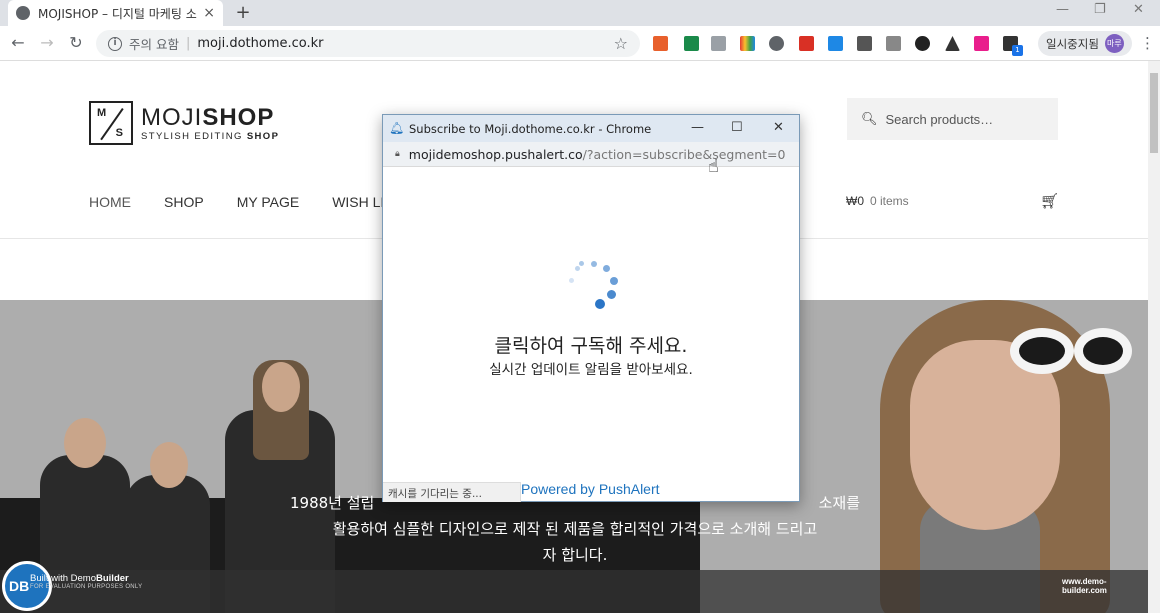 This screenshot has height=613, width=1160. Describe the element at coordinates (835, 43) in the screenshot. I see `extension-plus-icon` at that location.